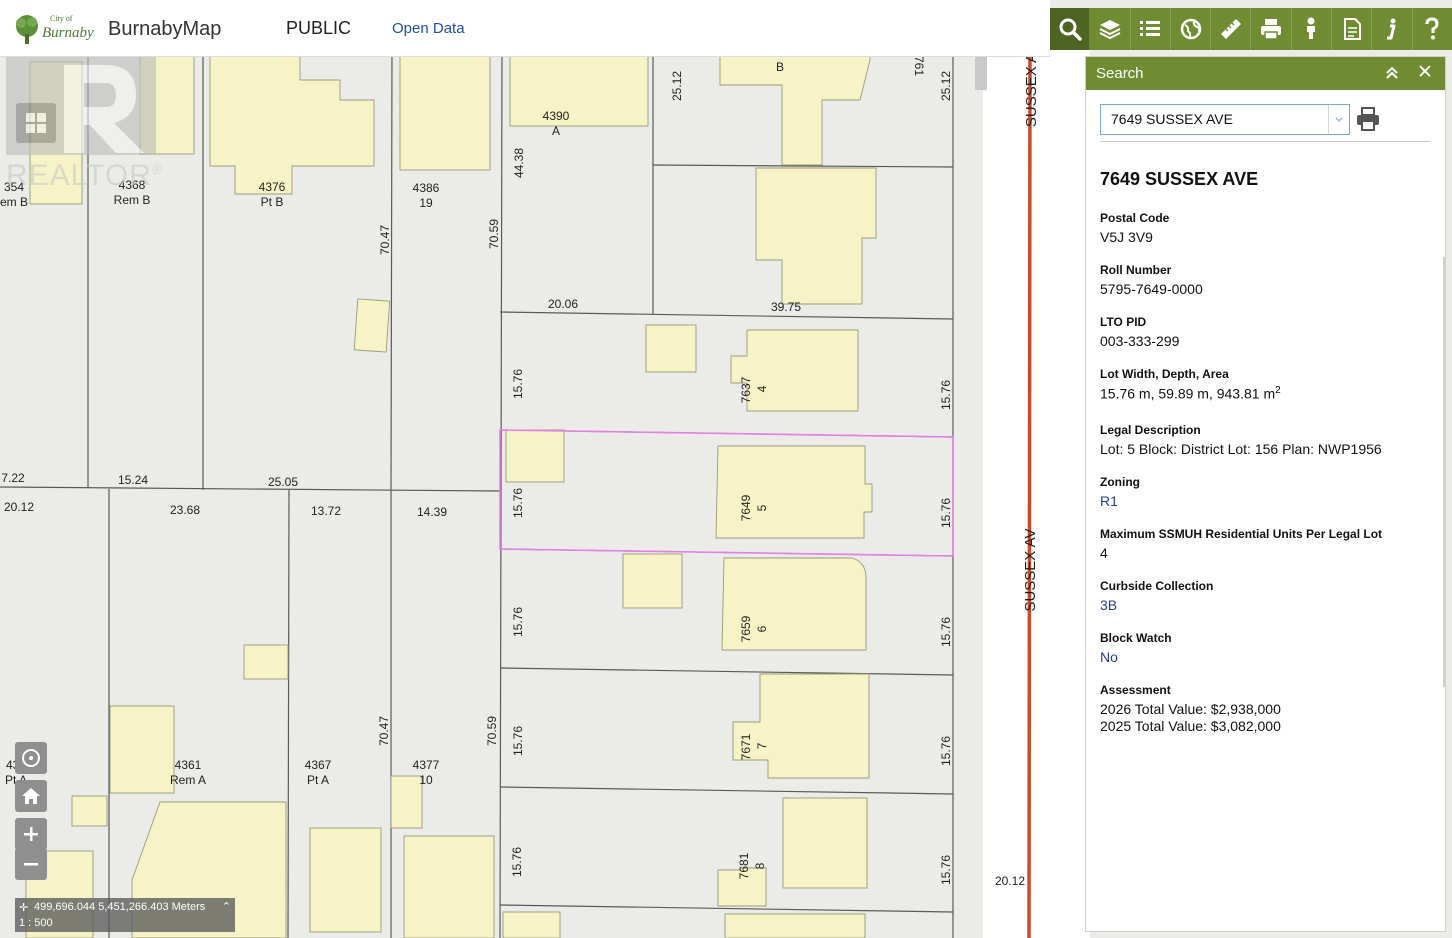  I want to click on field-value: 5795-7649-0000, so click(1151, 289).